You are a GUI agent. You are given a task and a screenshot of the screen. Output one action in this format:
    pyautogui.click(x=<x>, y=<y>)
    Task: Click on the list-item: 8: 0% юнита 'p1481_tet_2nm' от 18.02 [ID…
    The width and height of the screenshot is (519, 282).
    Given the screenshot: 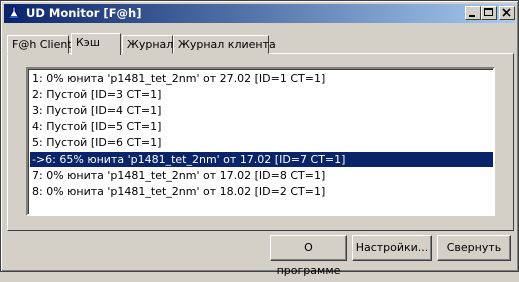 What is the action you would take?
    pyautogui.click(x=261, y=191)
    